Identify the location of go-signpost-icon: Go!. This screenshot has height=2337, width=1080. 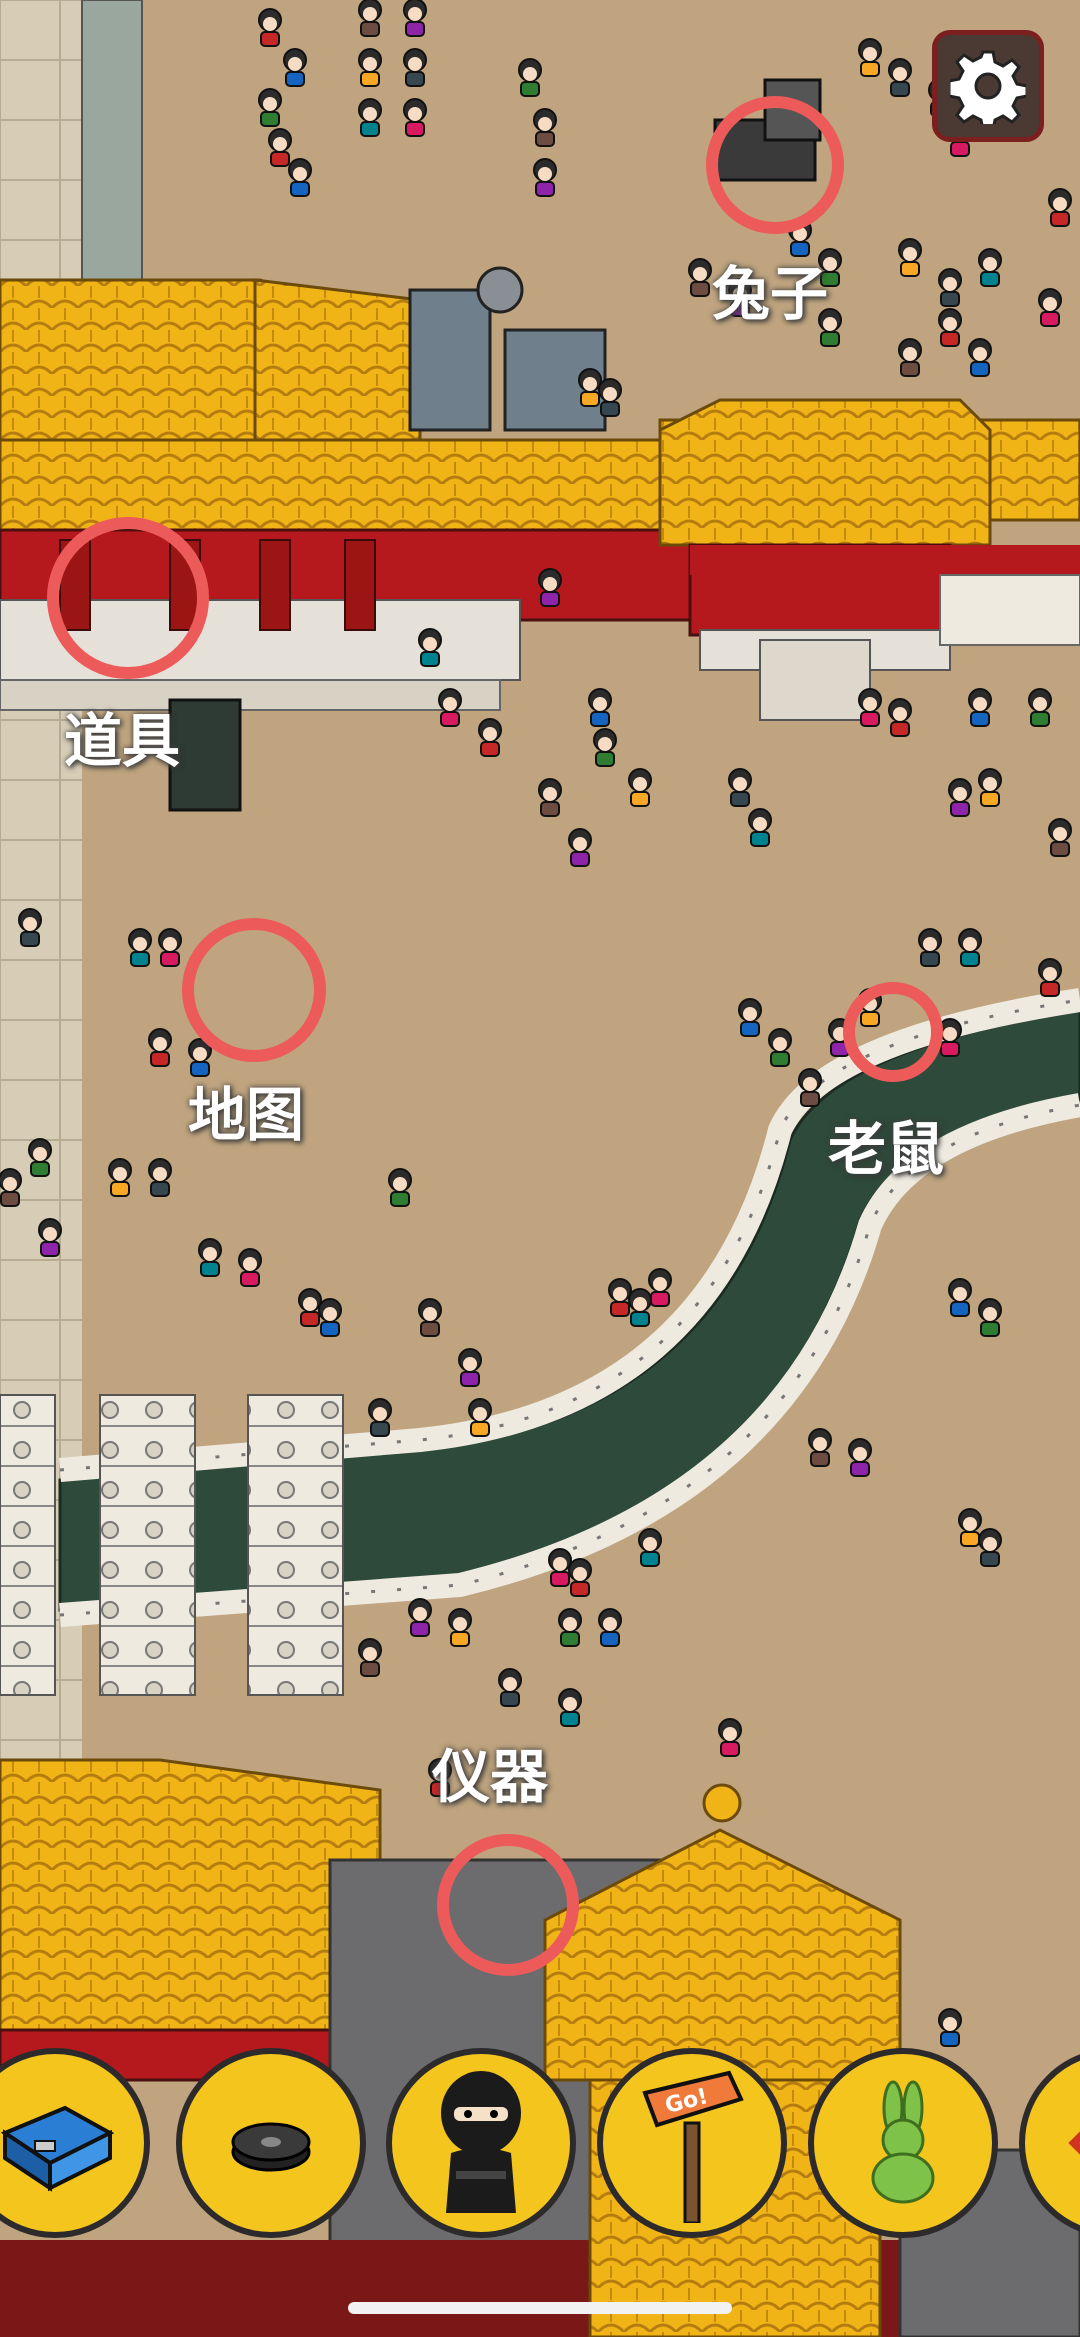
(693, 2146).